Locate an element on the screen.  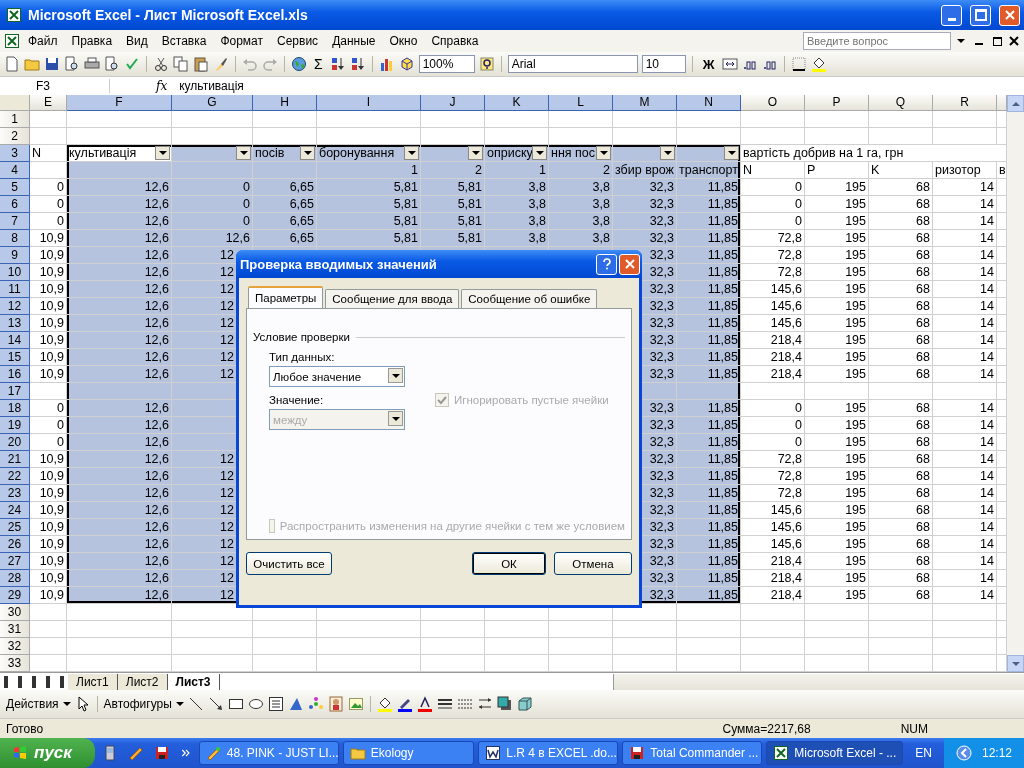
scissors-icon is located at coordinates (161, 64).